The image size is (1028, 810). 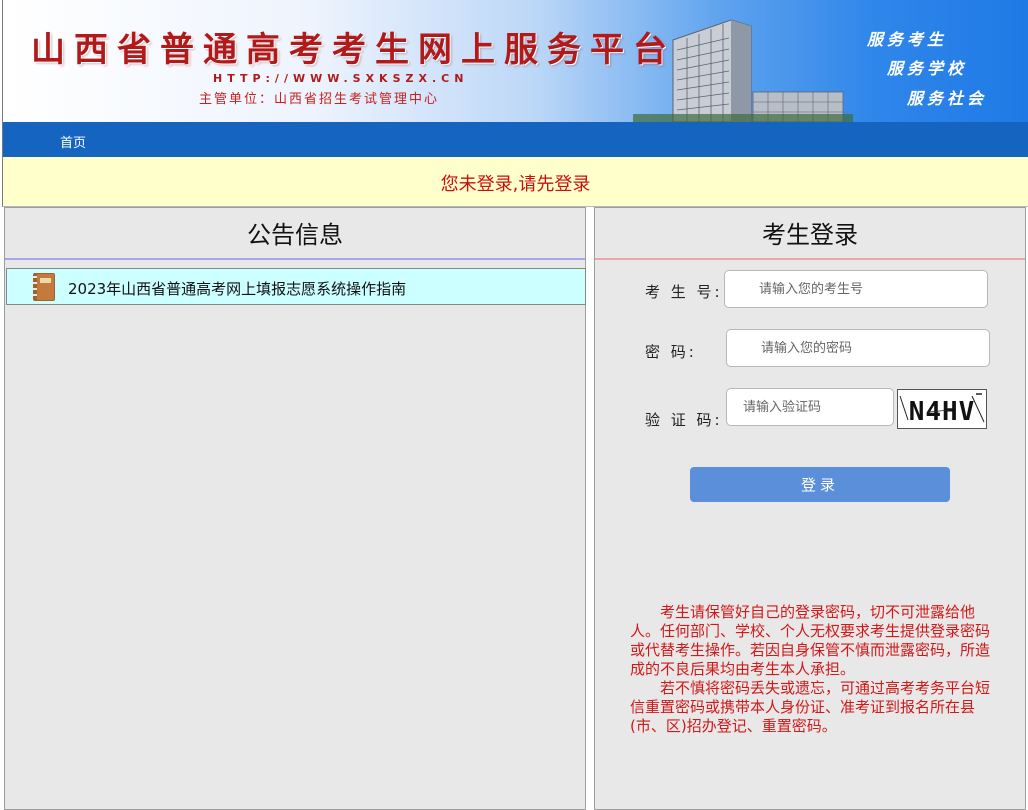 What do you see at coordinates (684, 420) in the screenshot?
I see `captcha-label: 验 证 码:` at bounding box center [684, 420].